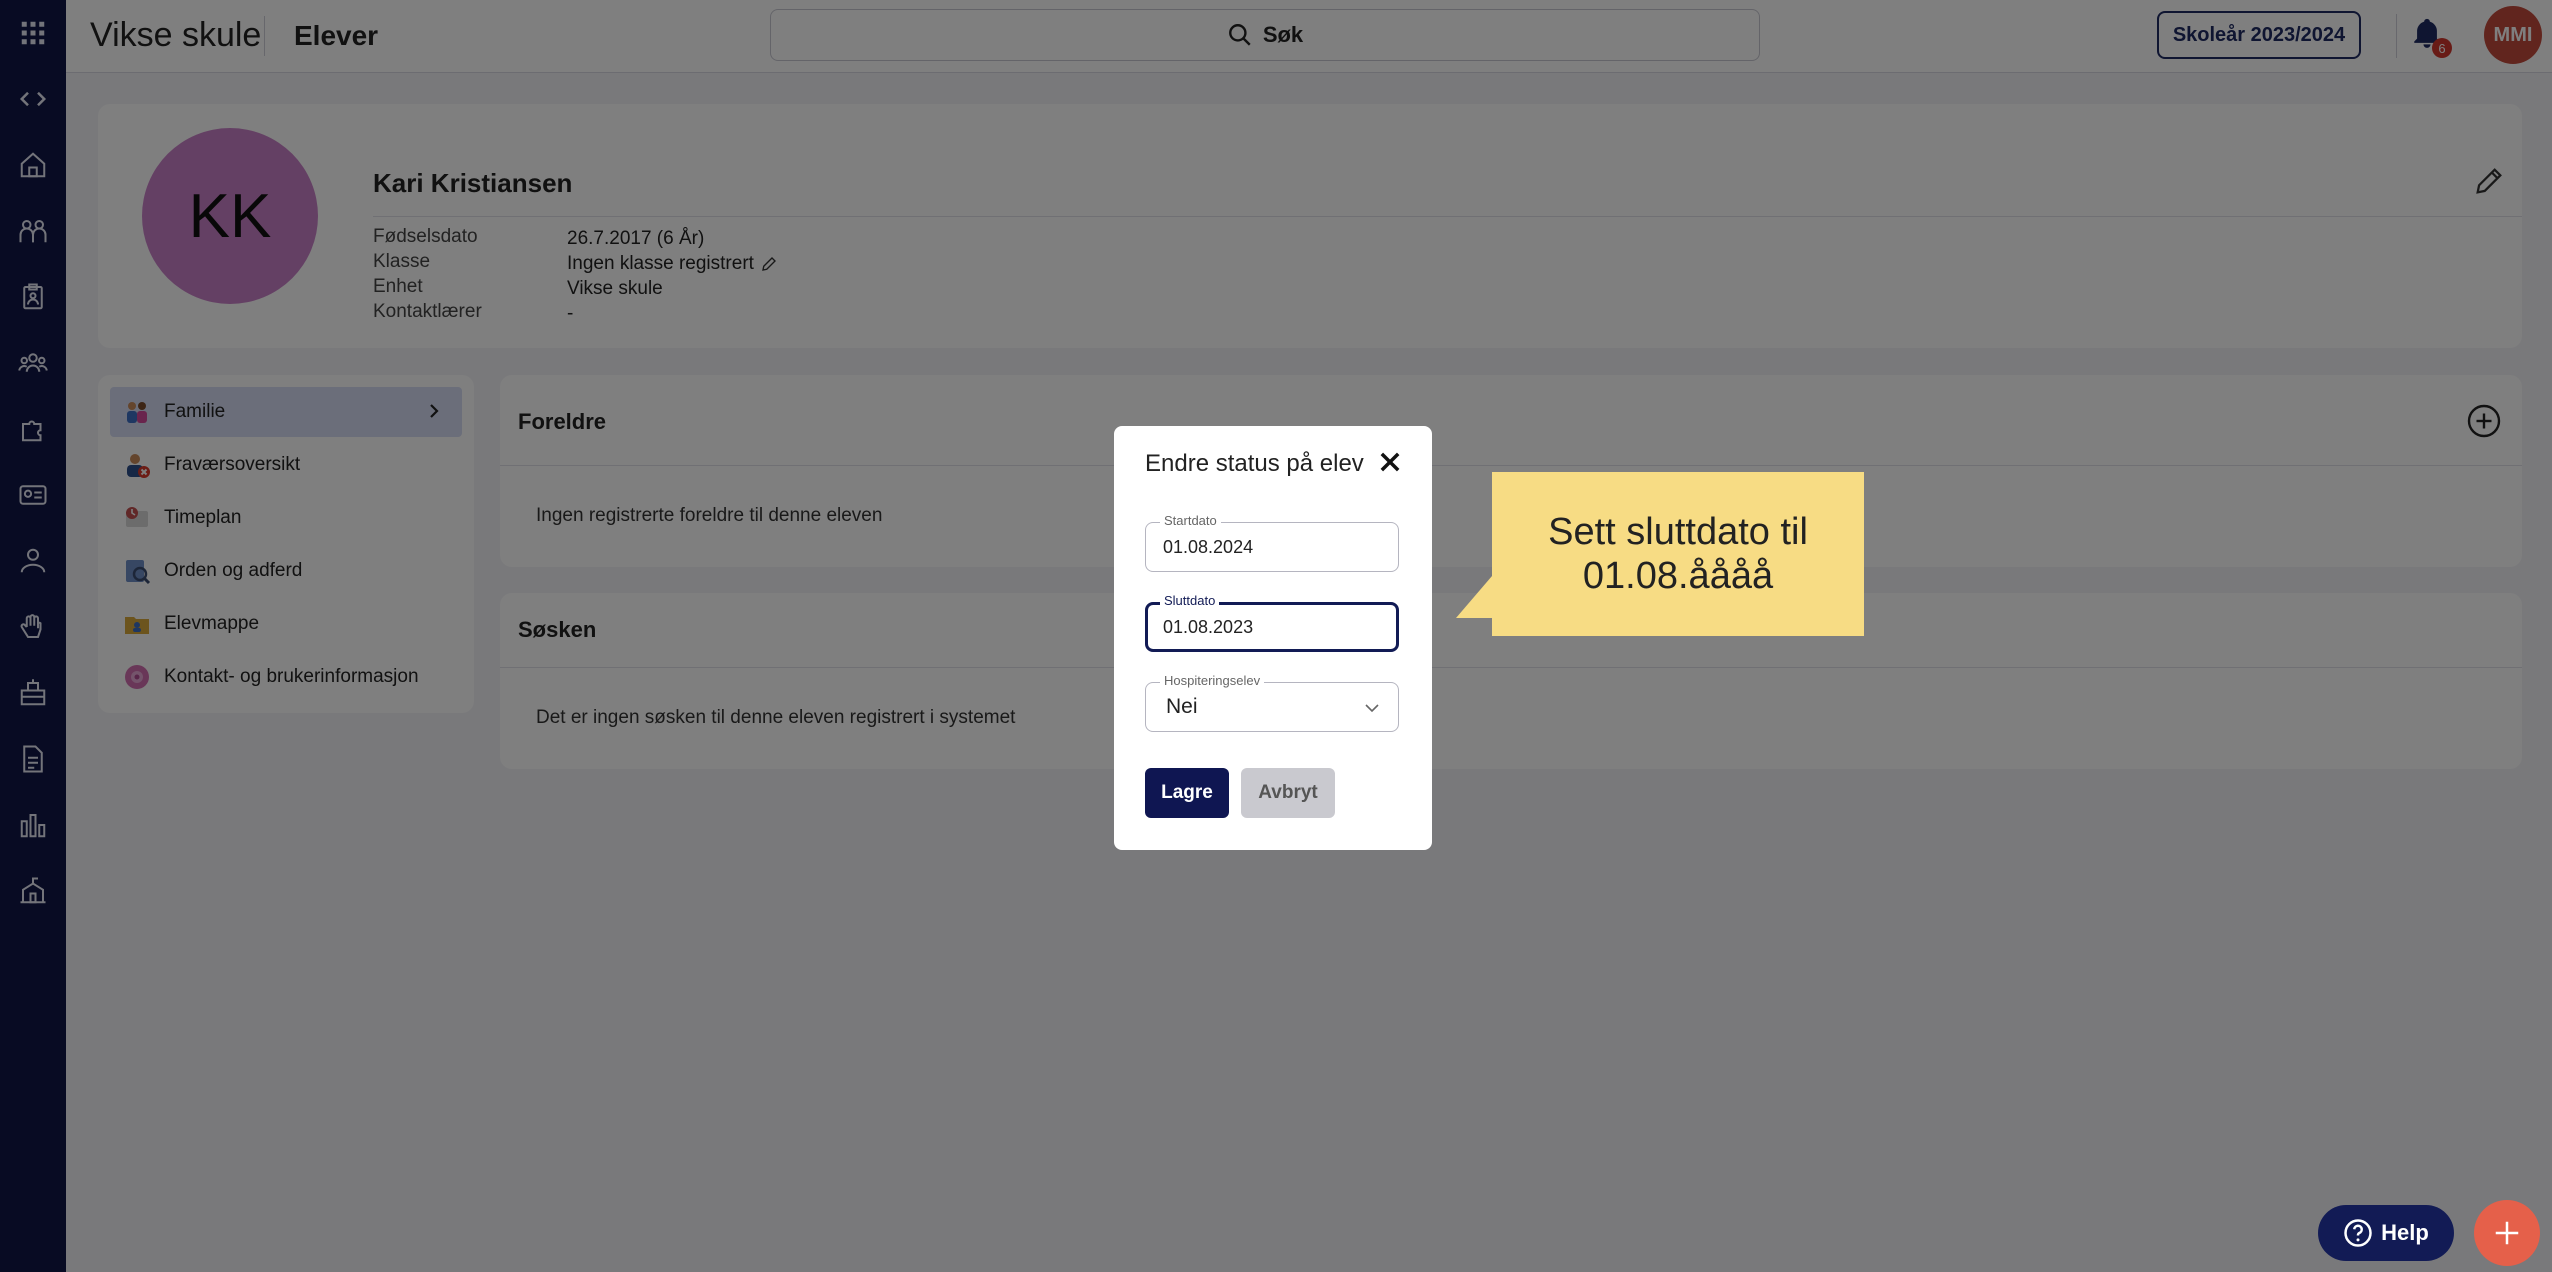 The image size is (2552, 1272). What do you see at coordinates (2358, 1233) in the screenshot?
I see `help-circle-icon` at bounding box center [2358, 1233].